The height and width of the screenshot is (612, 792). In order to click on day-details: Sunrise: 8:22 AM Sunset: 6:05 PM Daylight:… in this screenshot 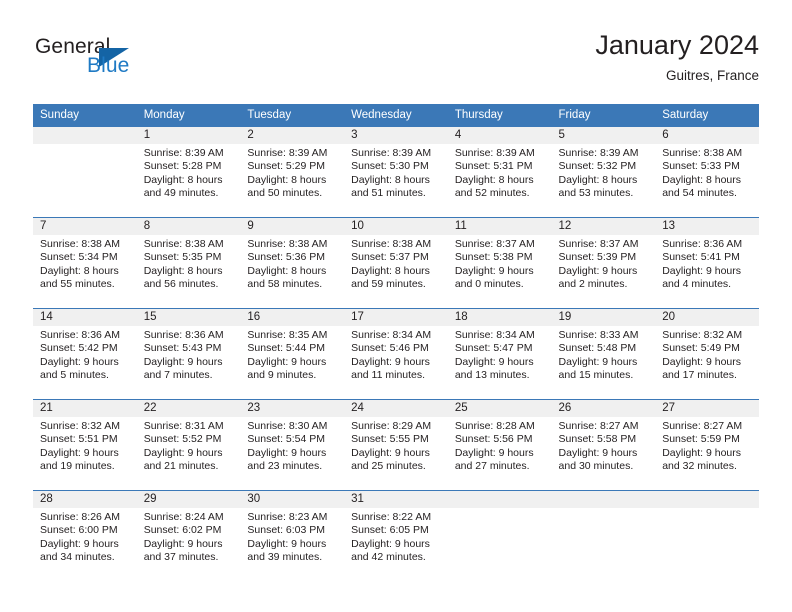, I will do `click(396, 536)`.